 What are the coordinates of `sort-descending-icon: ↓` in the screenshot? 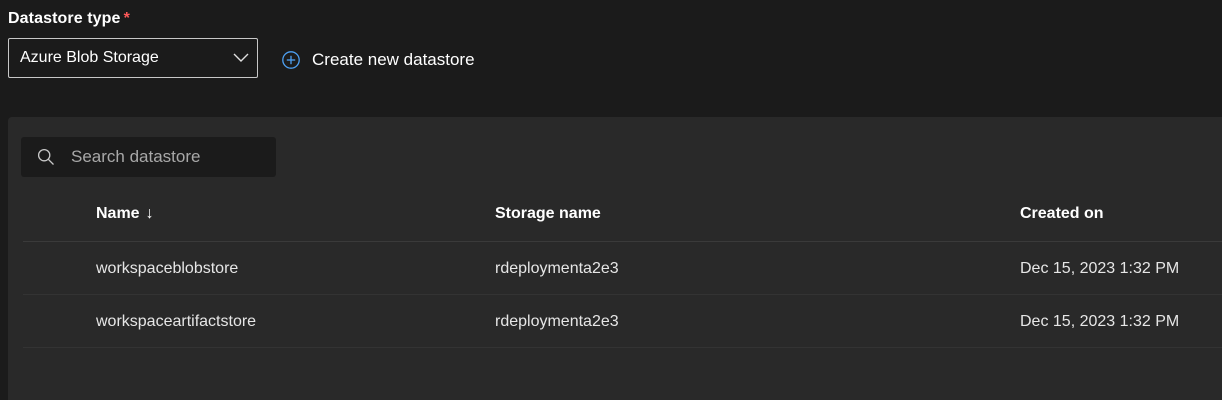 It's located at (149, 213).